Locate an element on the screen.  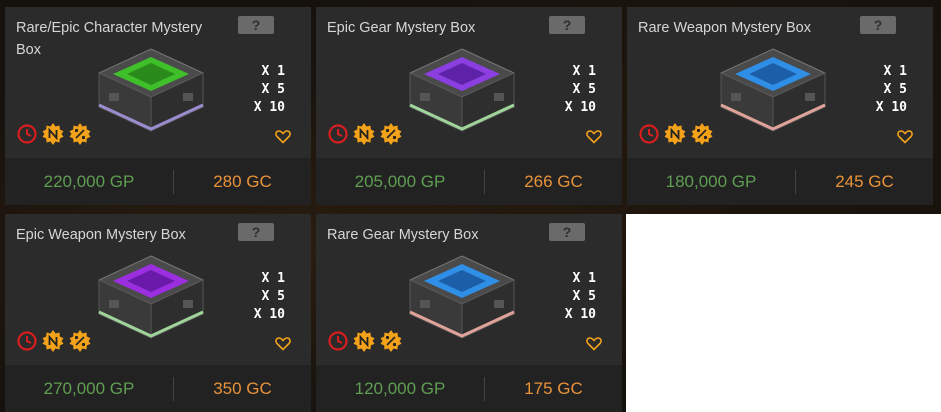
card-top: Epic Weapon Mystery Box ? X 1 X 5 X 10 is located at coordinates (158, 287).